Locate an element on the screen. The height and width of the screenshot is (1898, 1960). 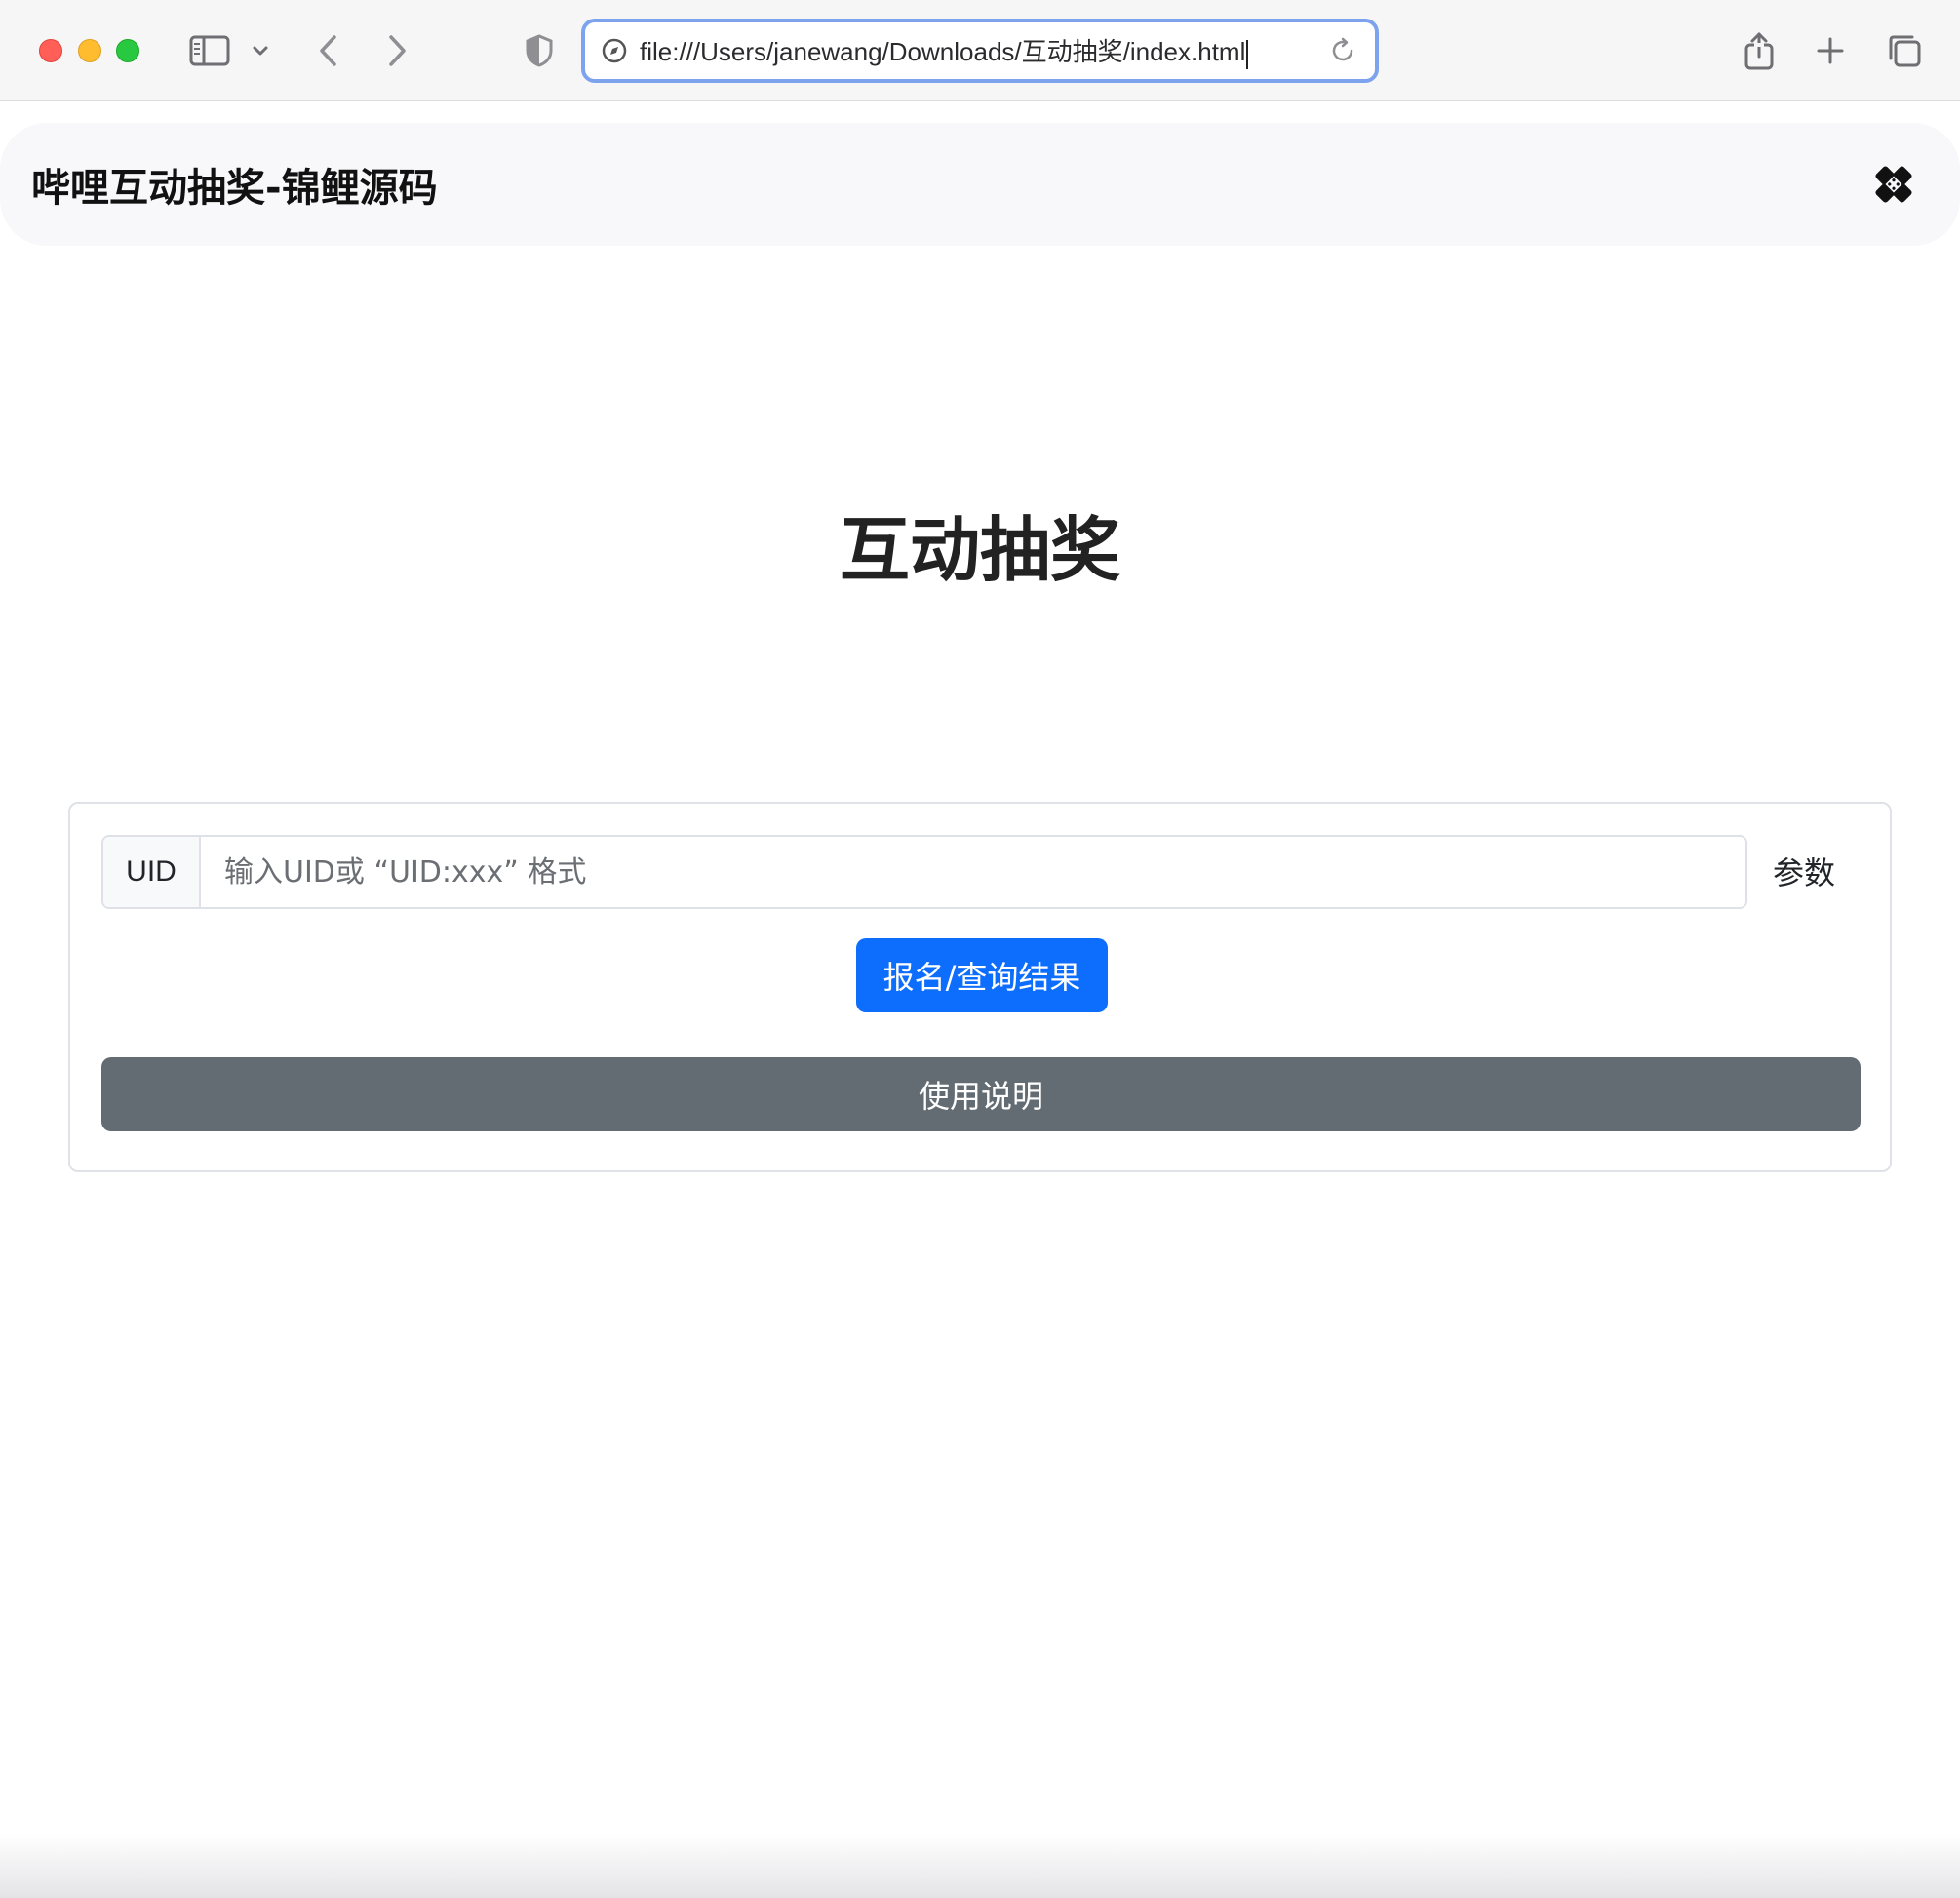
reload-icon is located at coordinates (1342, 50).